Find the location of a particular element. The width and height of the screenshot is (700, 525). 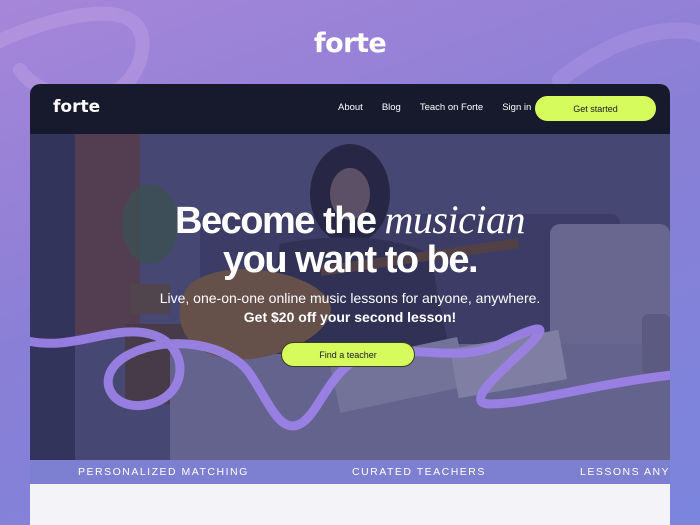

hero-promo: Get $20 off your second lesson! is located at coordinates (350, 317).